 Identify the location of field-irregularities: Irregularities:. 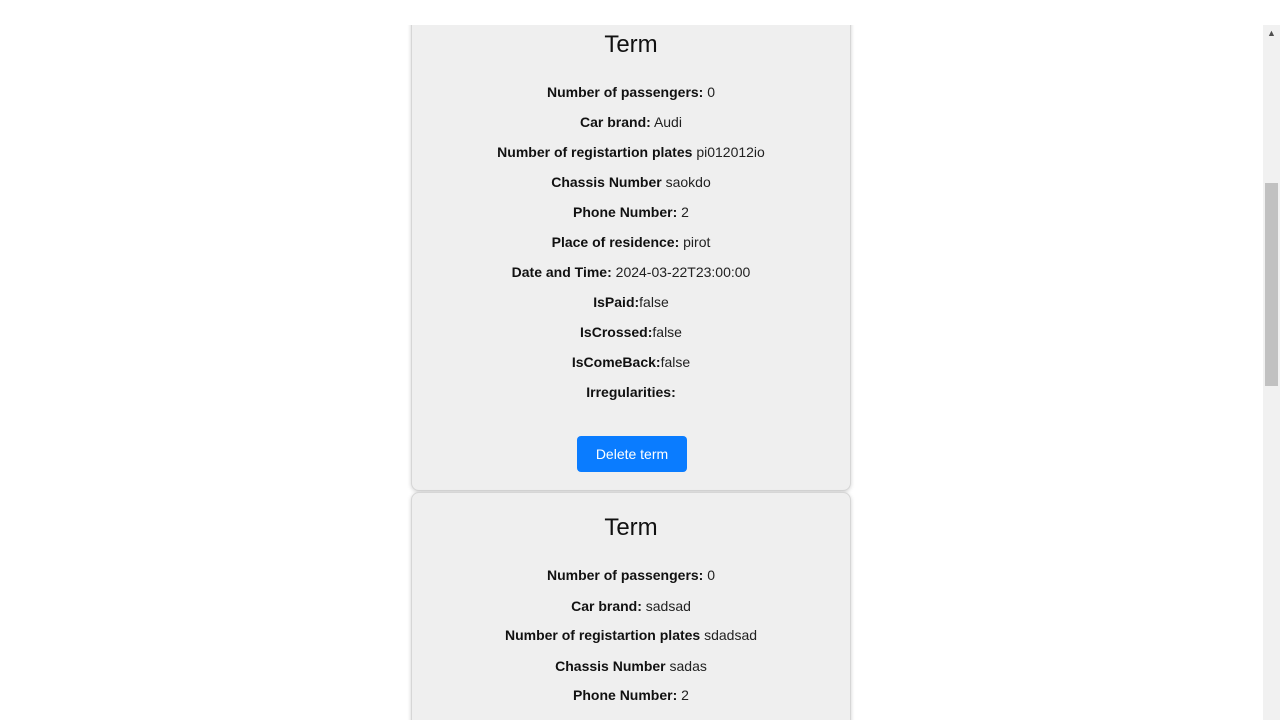
(631, 392).